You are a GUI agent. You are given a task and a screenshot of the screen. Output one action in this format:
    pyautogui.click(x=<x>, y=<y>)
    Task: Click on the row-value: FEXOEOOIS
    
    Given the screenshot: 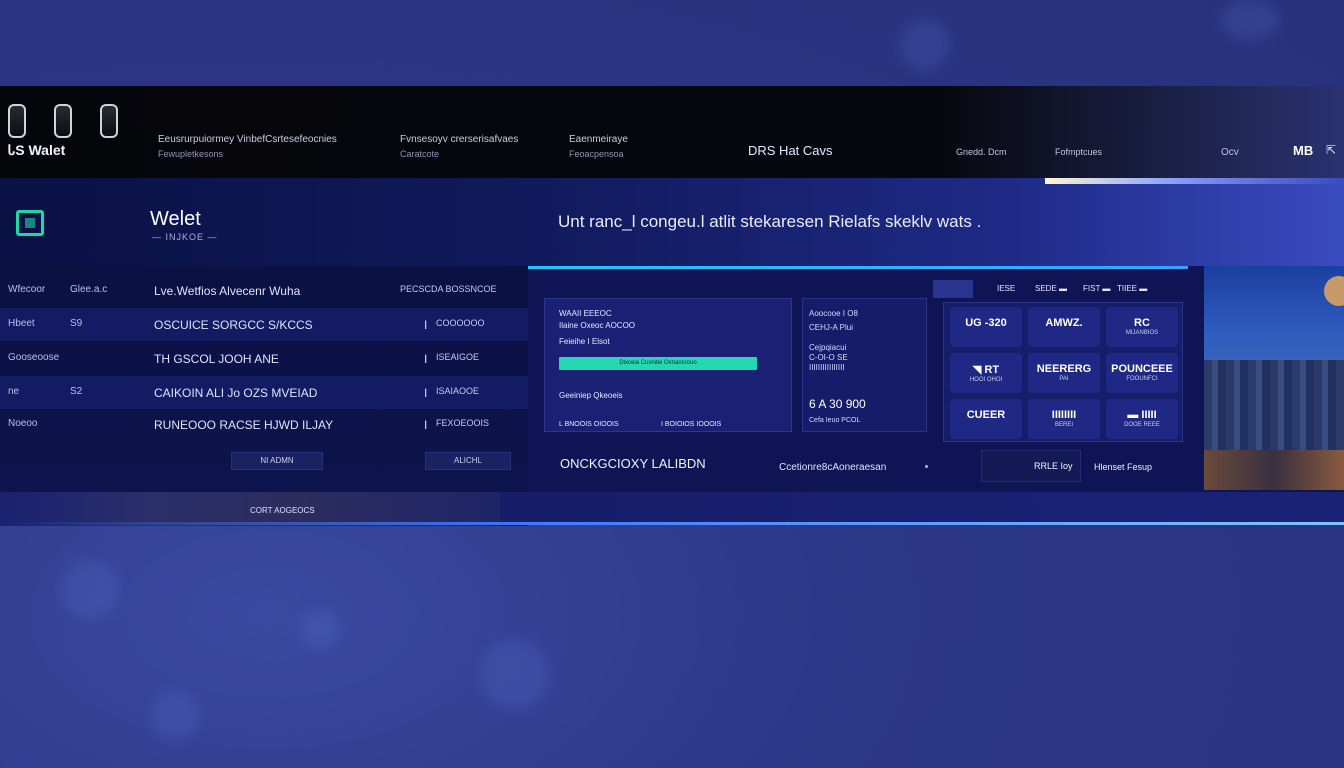 What is the action you would take?
    pyautogui.click(x=463, y=423)
    